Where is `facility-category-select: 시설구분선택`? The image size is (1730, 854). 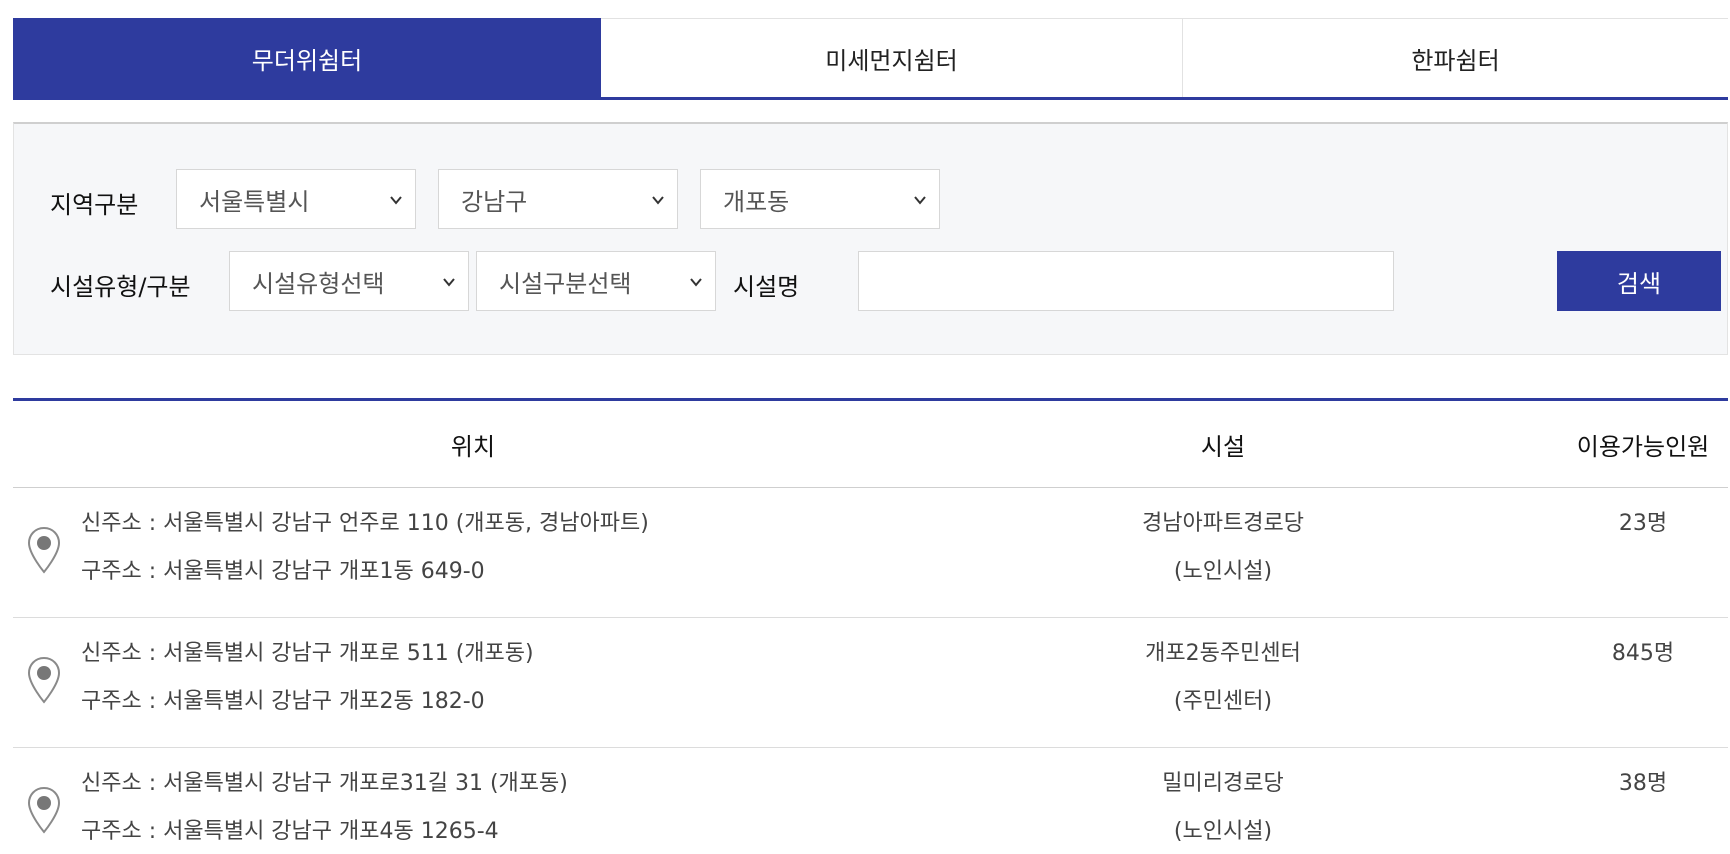
facility-category-select: 시설구분선택 is located at coordinates (596, 281).